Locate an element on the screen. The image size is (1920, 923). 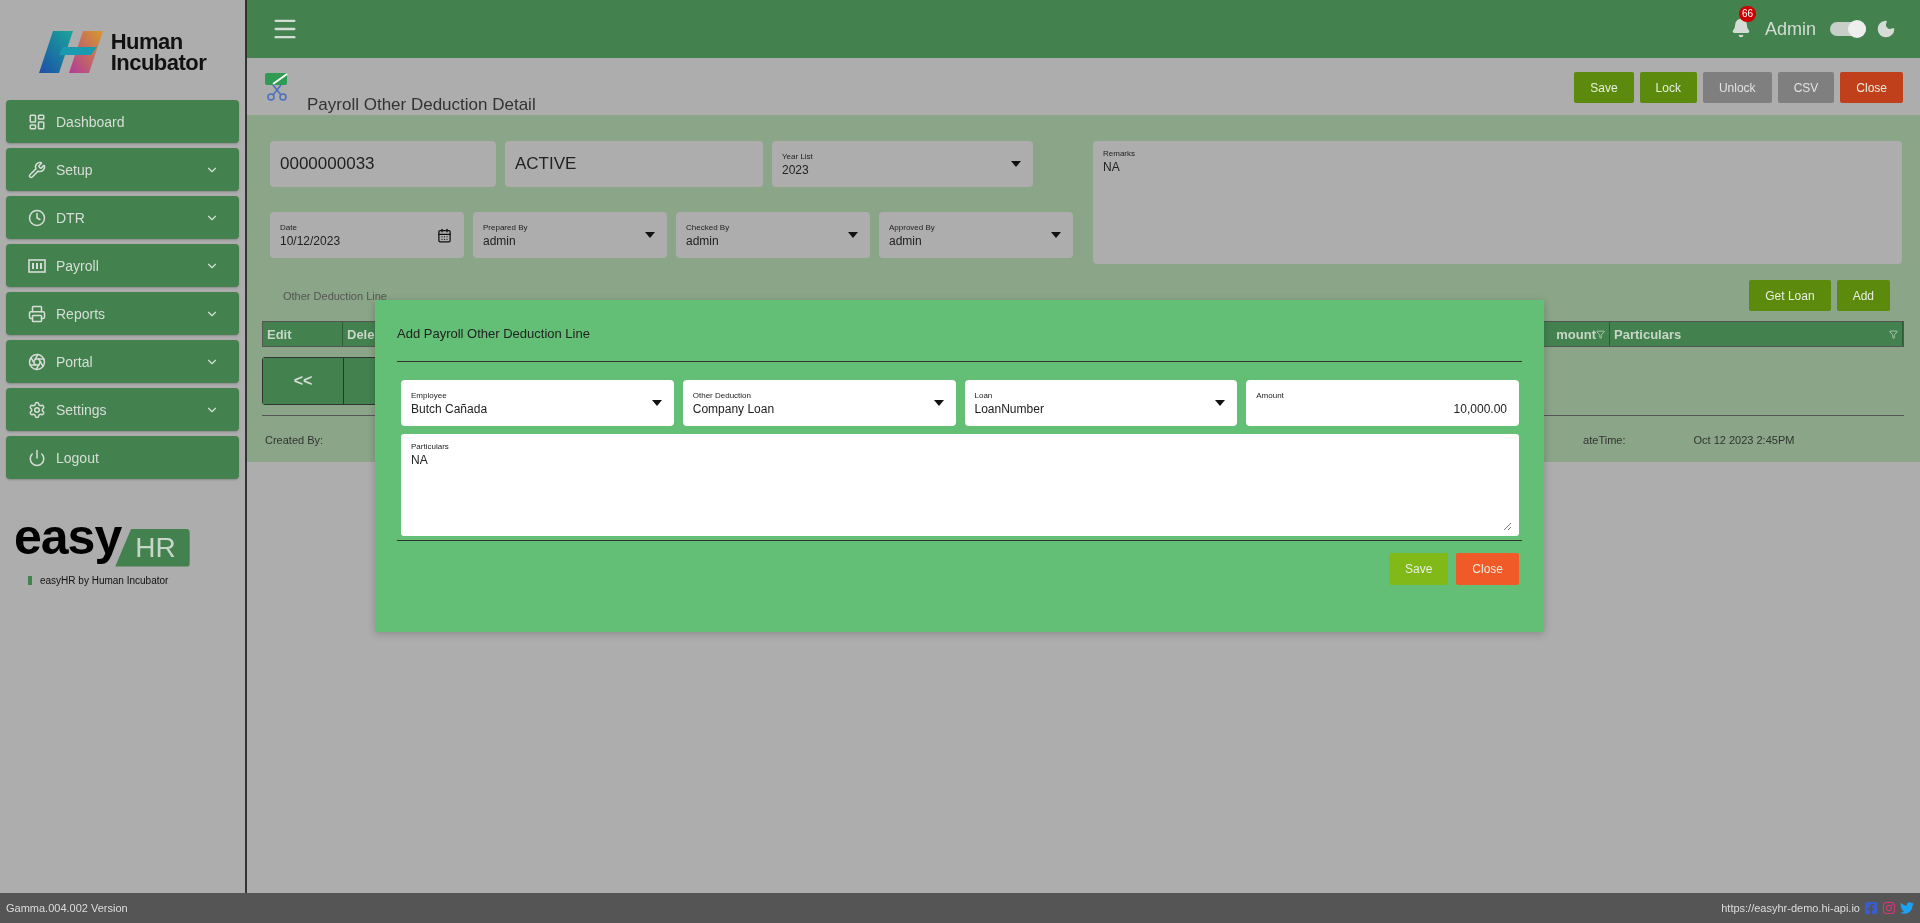
select-field: Checked By admin is located at coordinates (773, 235).